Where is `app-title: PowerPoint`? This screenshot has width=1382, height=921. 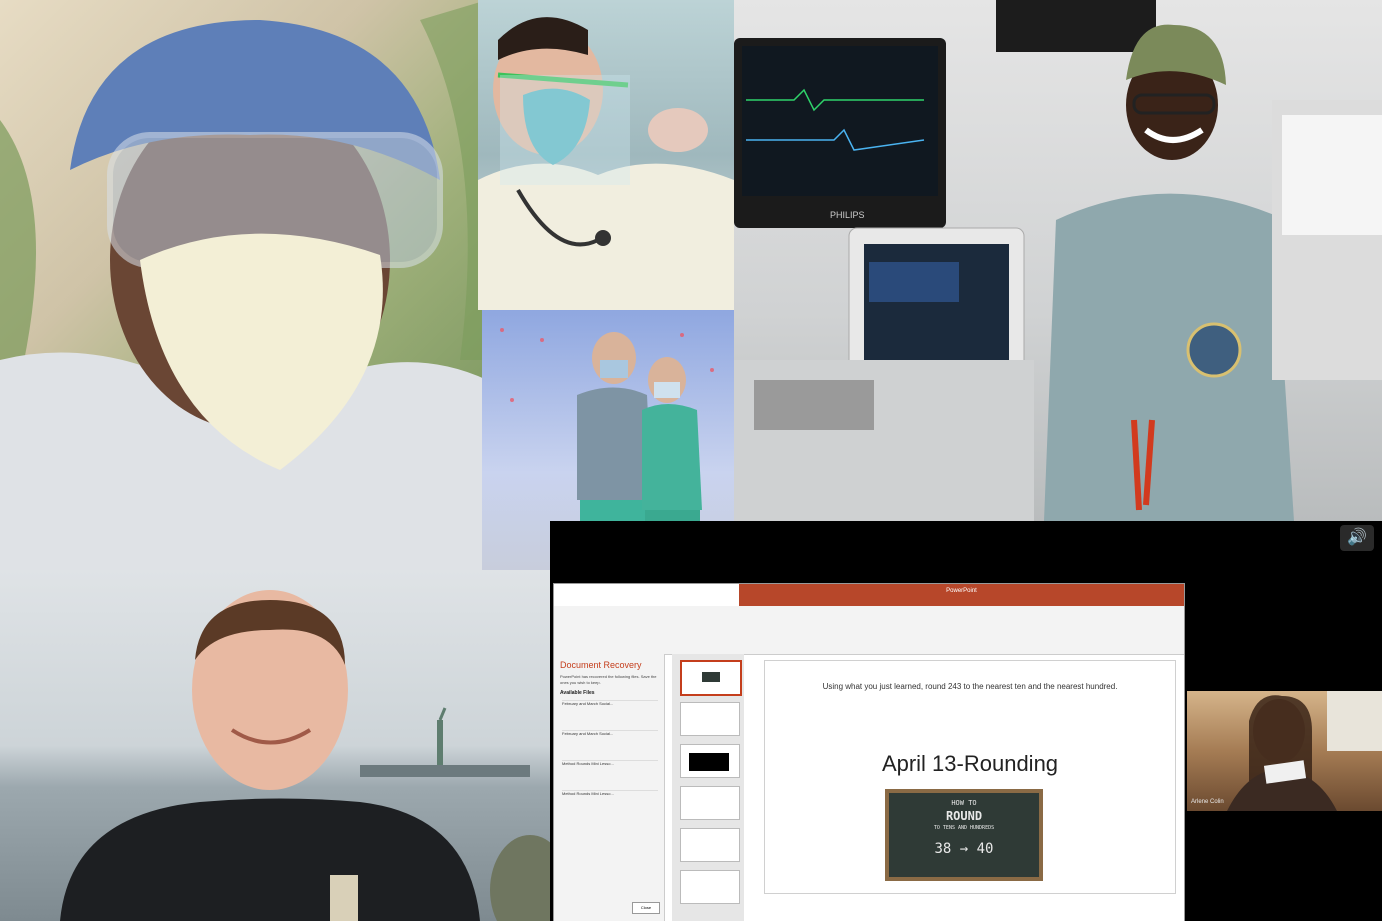 app-title: PowerPoint is located at coordinates (961, 591).